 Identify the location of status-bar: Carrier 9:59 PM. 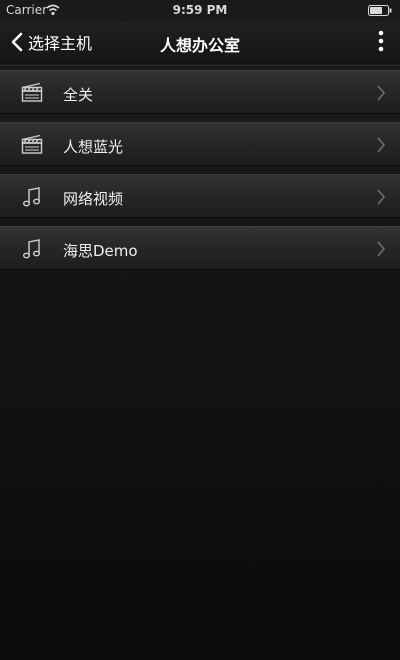
(200, 11).